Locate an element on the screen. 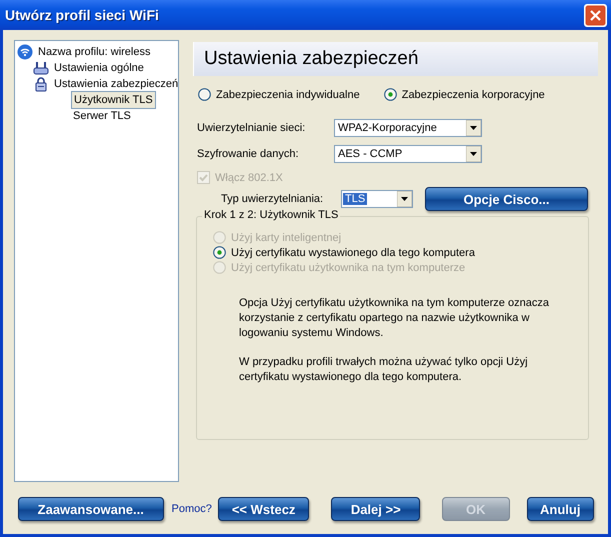  next-button: Dalej >> is located at coordinates (375, 509).